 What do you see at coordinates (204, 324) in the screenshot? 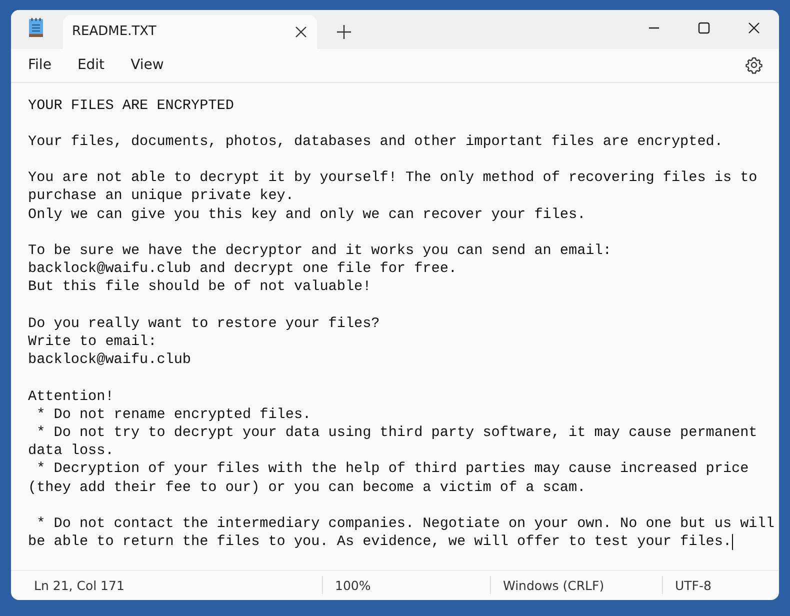
I see `text-line: Do you really want to restore your files?` at bounding box center [204, 324].